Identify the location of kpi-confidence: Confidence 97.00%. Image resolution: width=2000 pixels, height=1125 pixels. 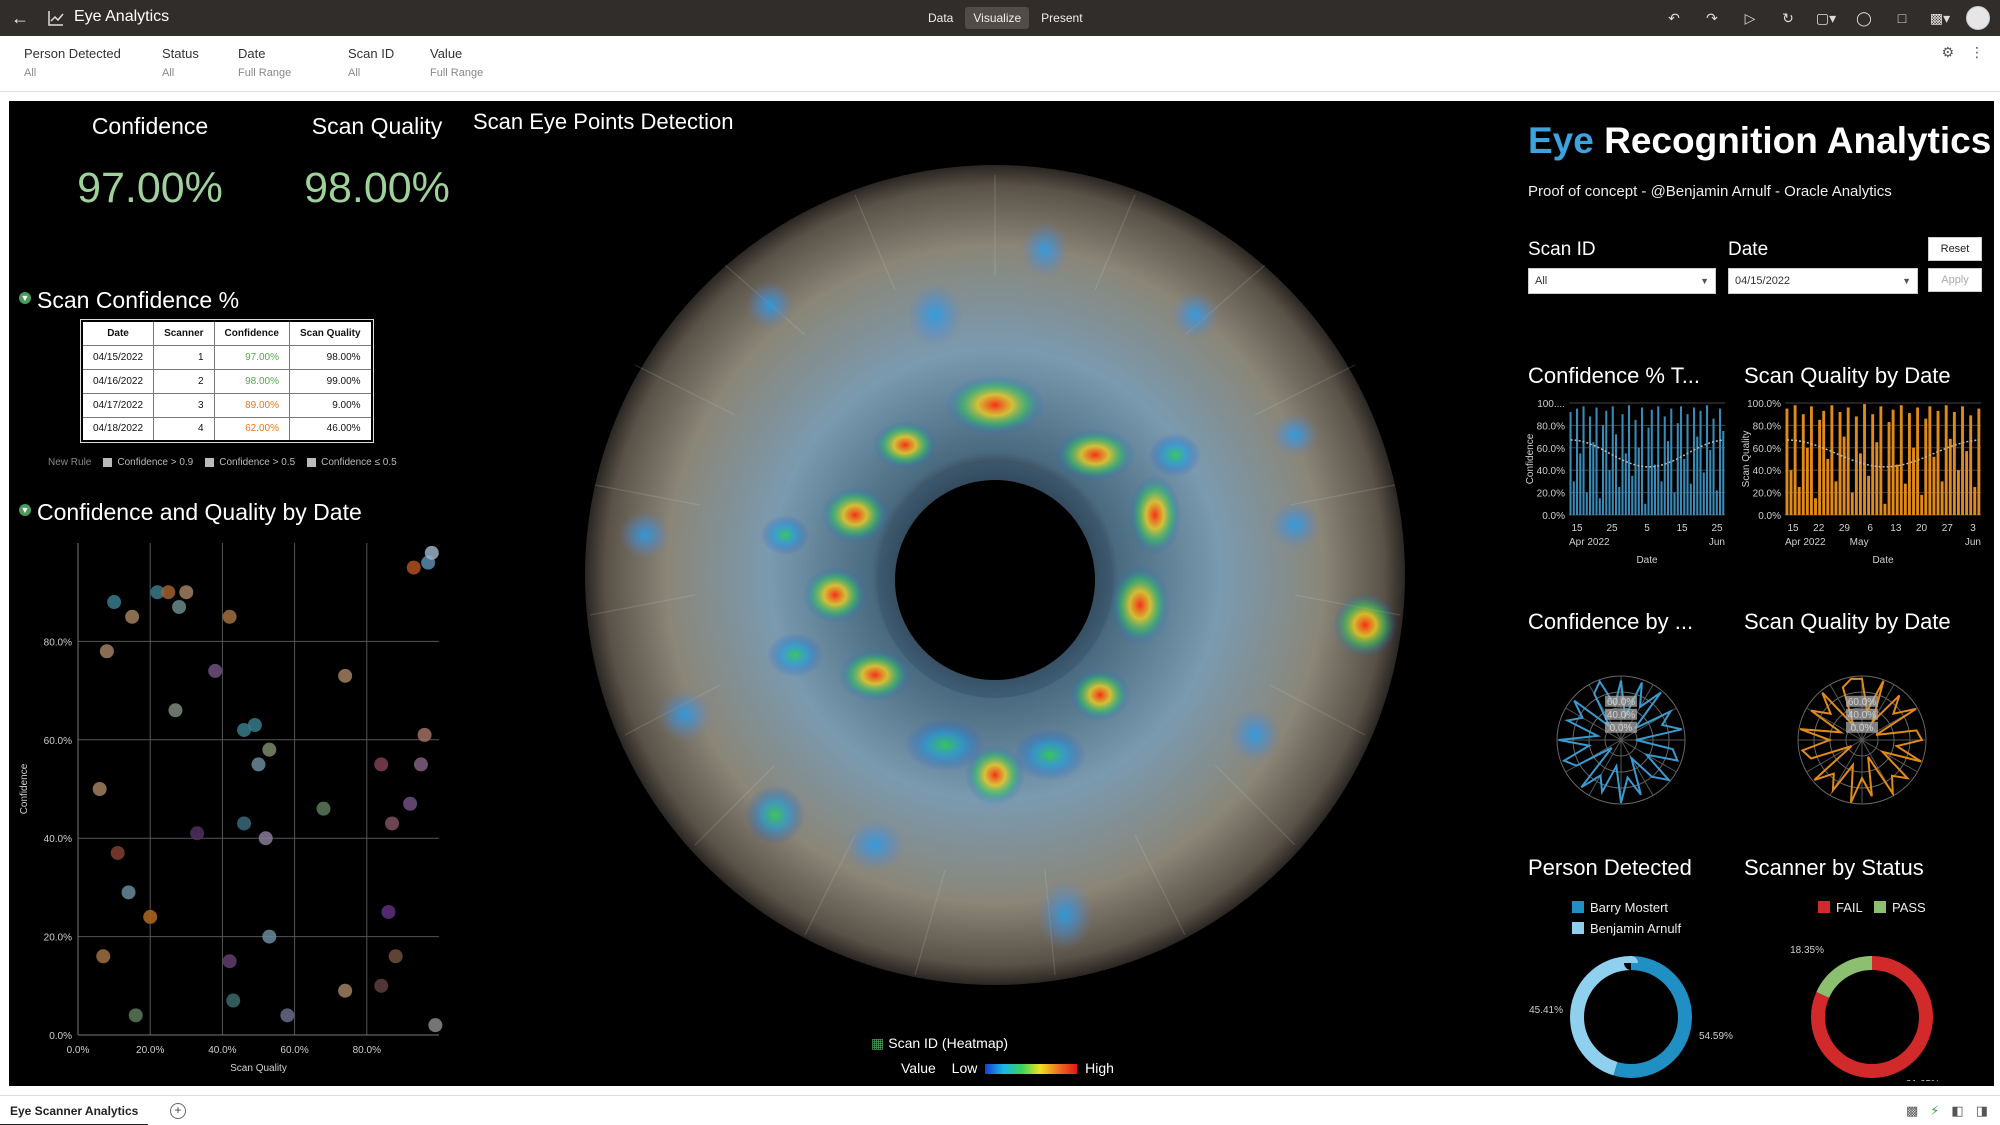
(150, 163).